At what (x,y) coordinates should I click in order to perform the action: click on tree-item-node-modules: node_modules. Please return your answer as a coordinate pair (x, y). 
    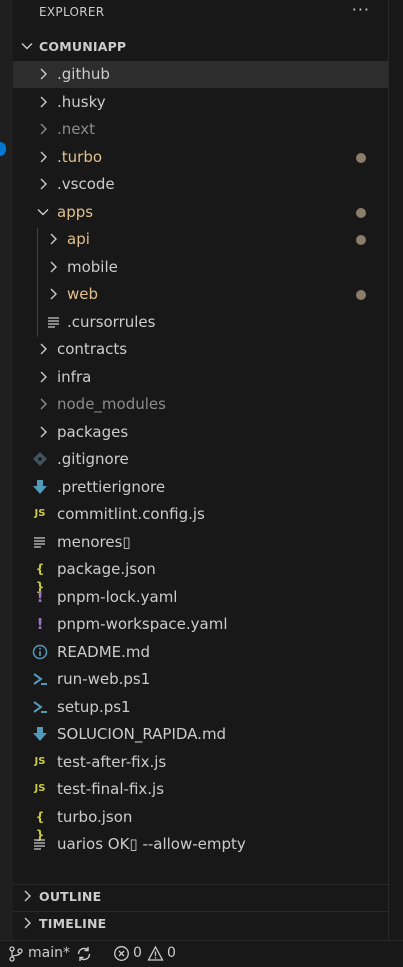
    Looking at the image, I should click on (200, 404).